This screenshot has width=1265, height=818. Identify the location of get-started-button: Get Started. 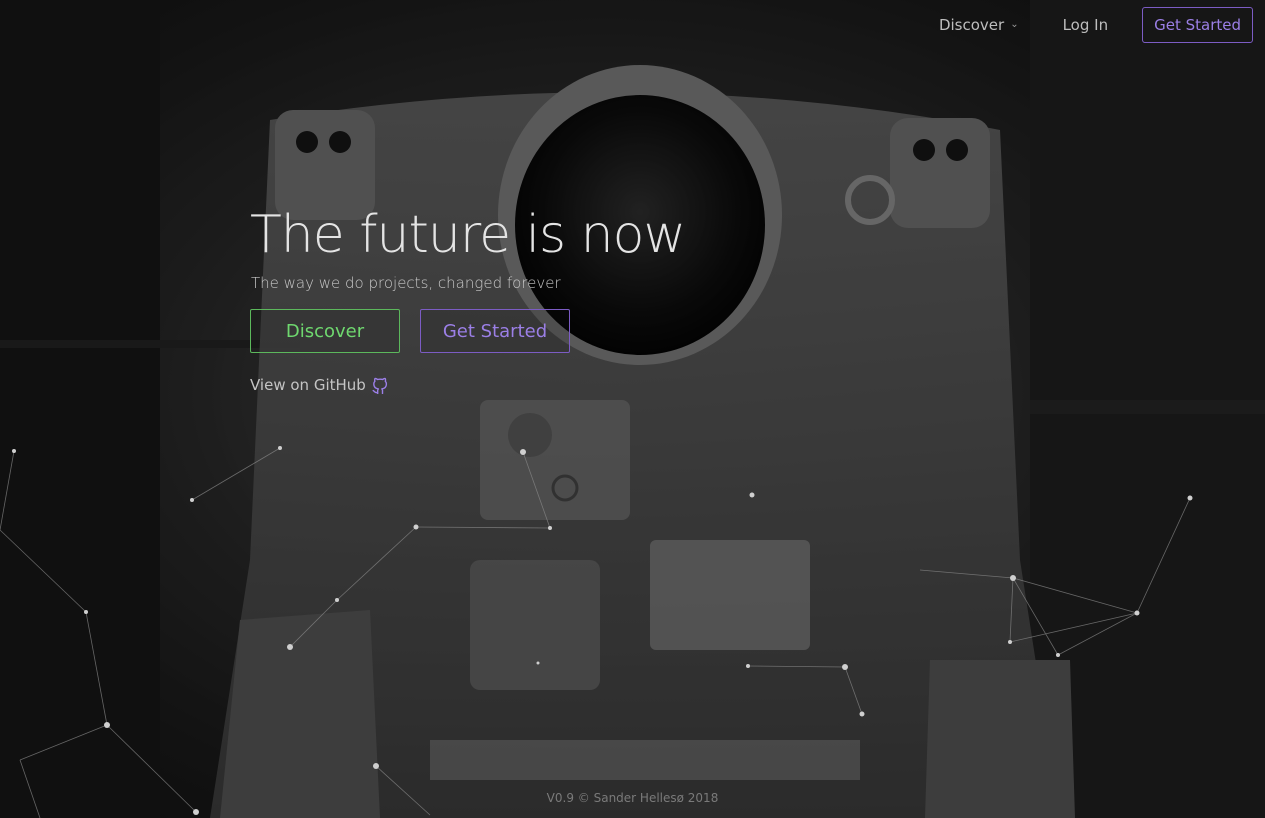
(495, 331).